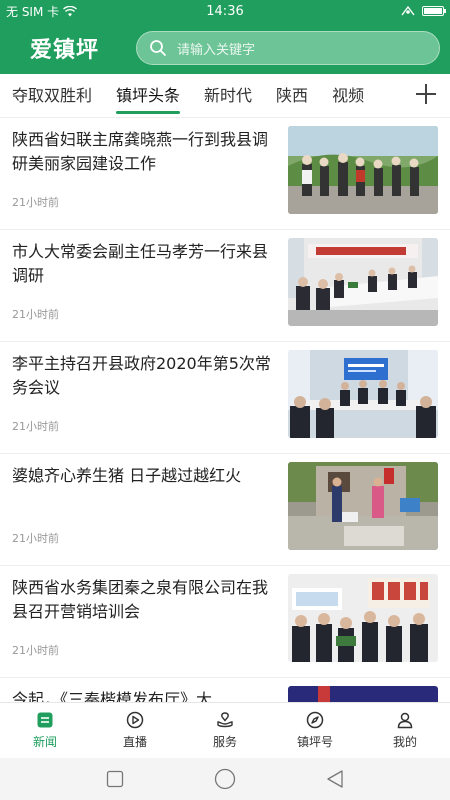 This screenshot has width=450, height=800. I want to click on search-input: 请输入关键字, so click(288, 48).